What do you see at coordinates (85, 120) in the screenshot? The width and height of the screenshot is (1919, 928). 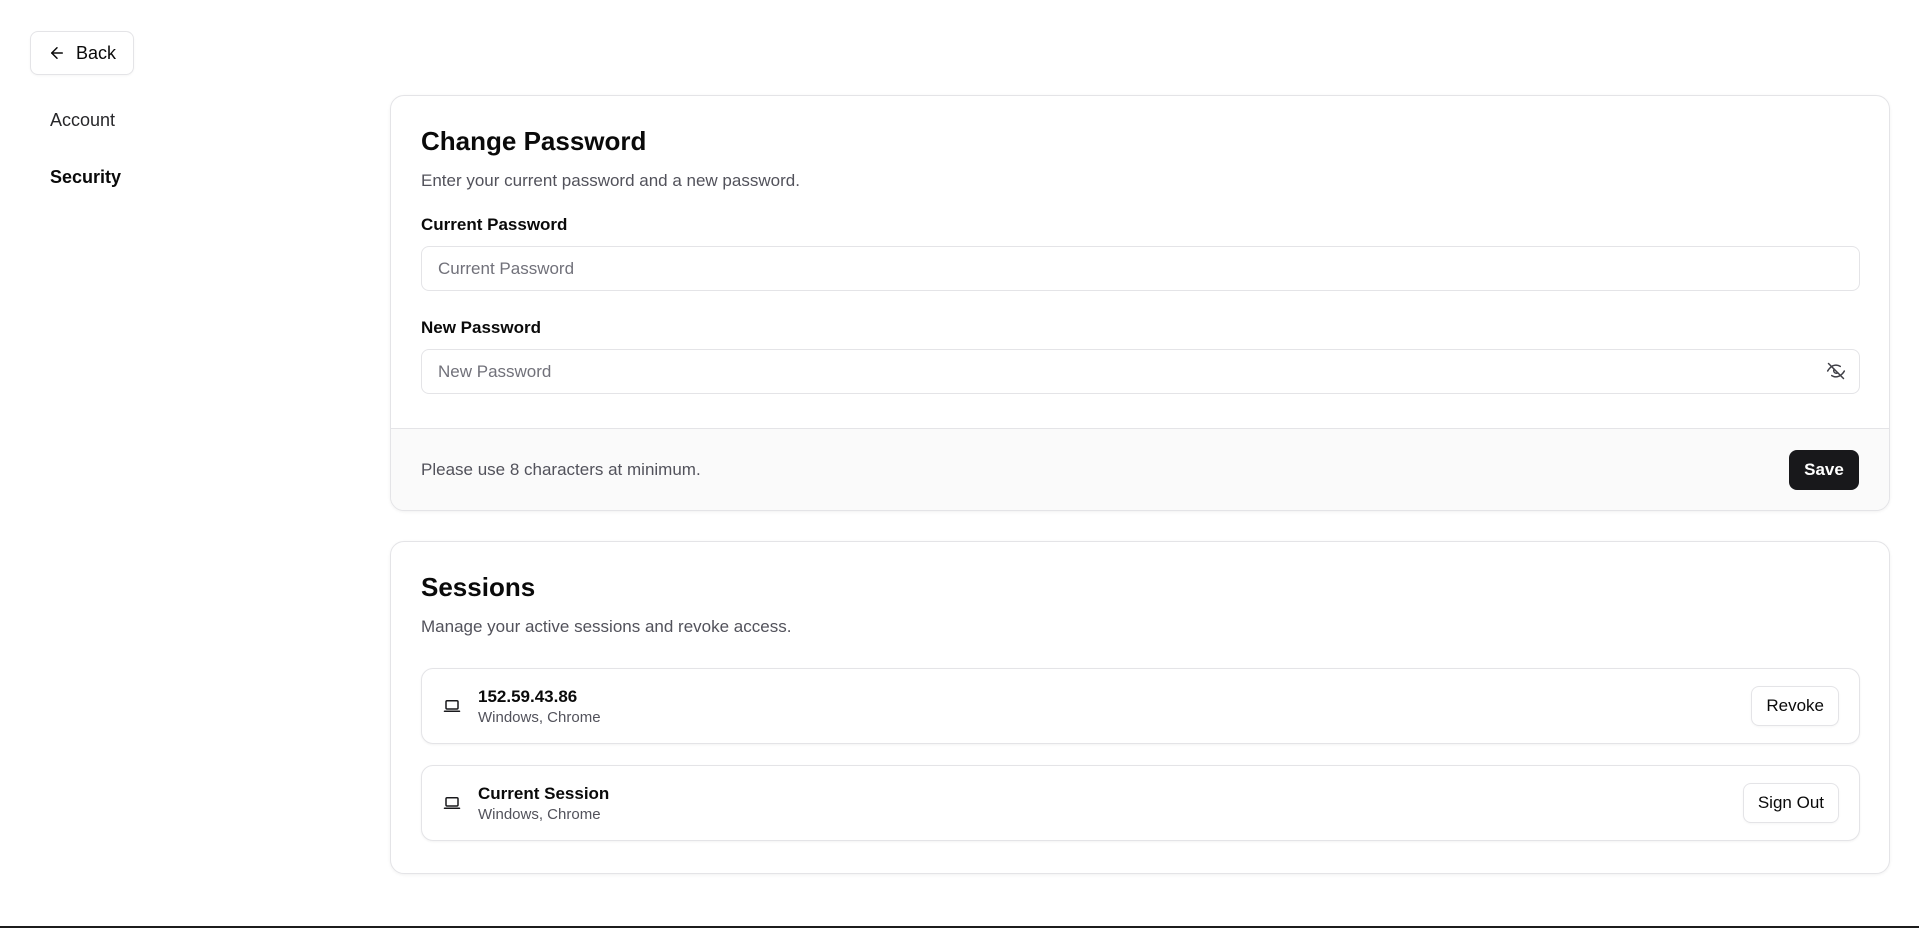 I see `nav-item-account: Account` at bounding box center [85, 120].